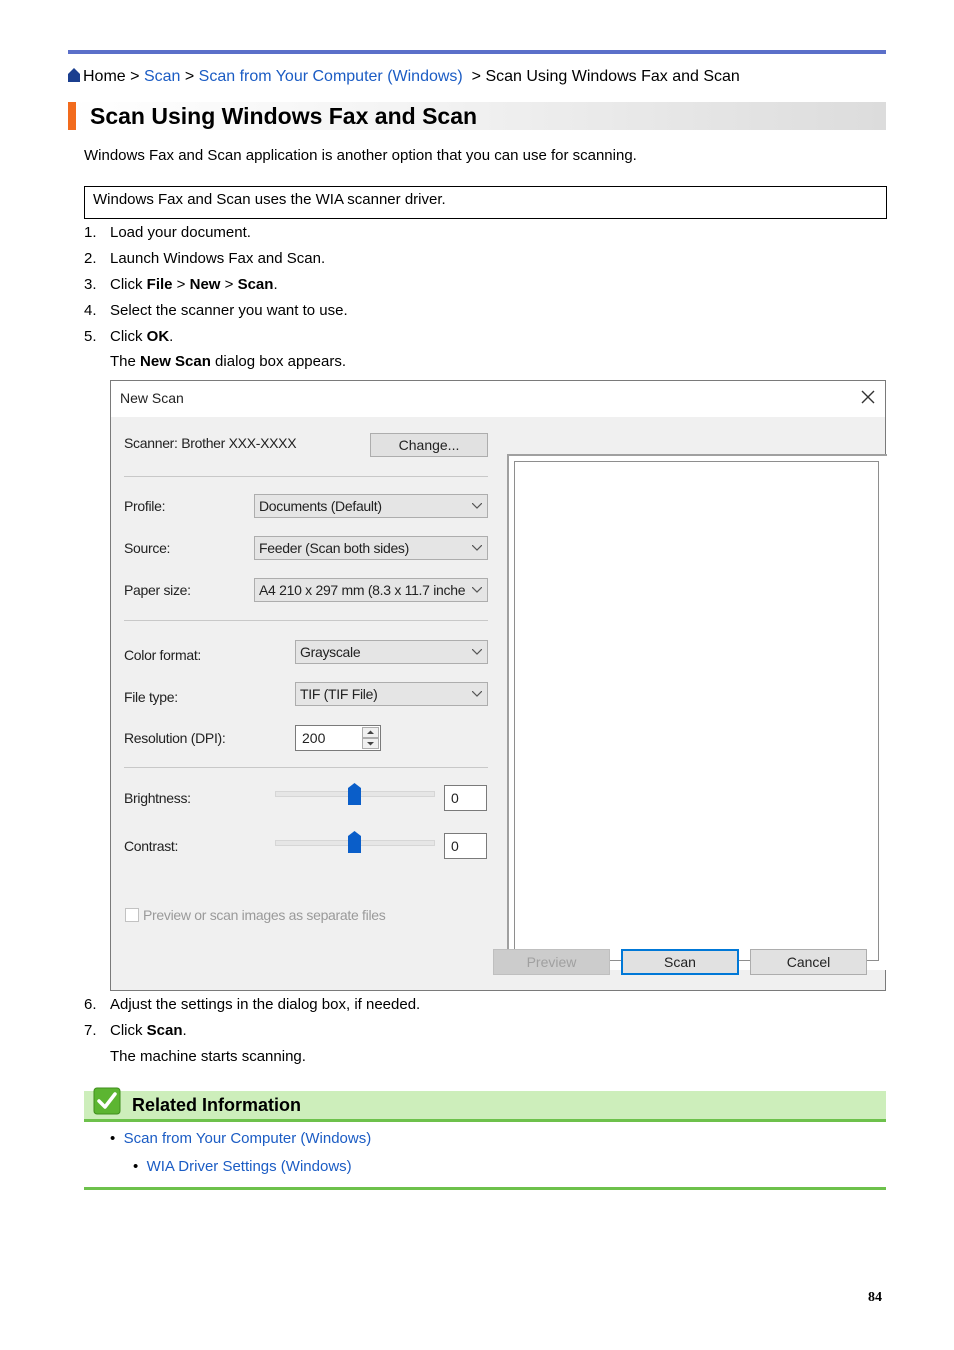 This screenshot has height=1350, width=954. I want to click on brightness-input: 0, so click(465, 798).